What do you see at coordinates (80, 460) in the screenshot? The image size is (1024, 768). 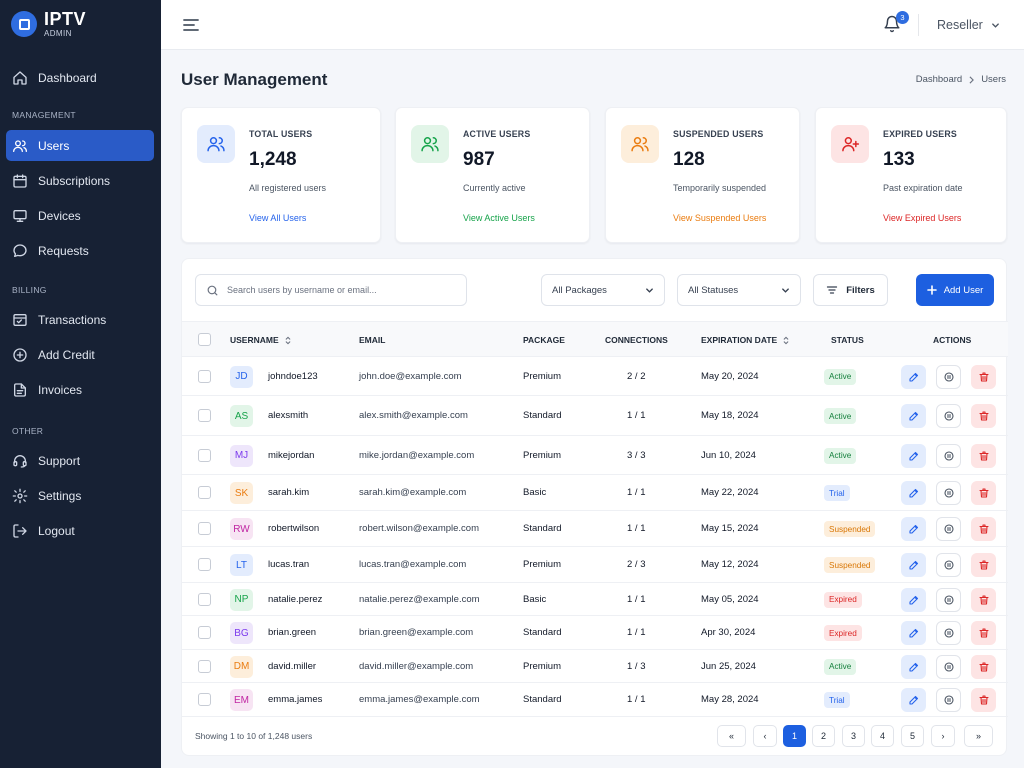 I see `sidebar-item-support: Support` at bounding box center [80, 460].